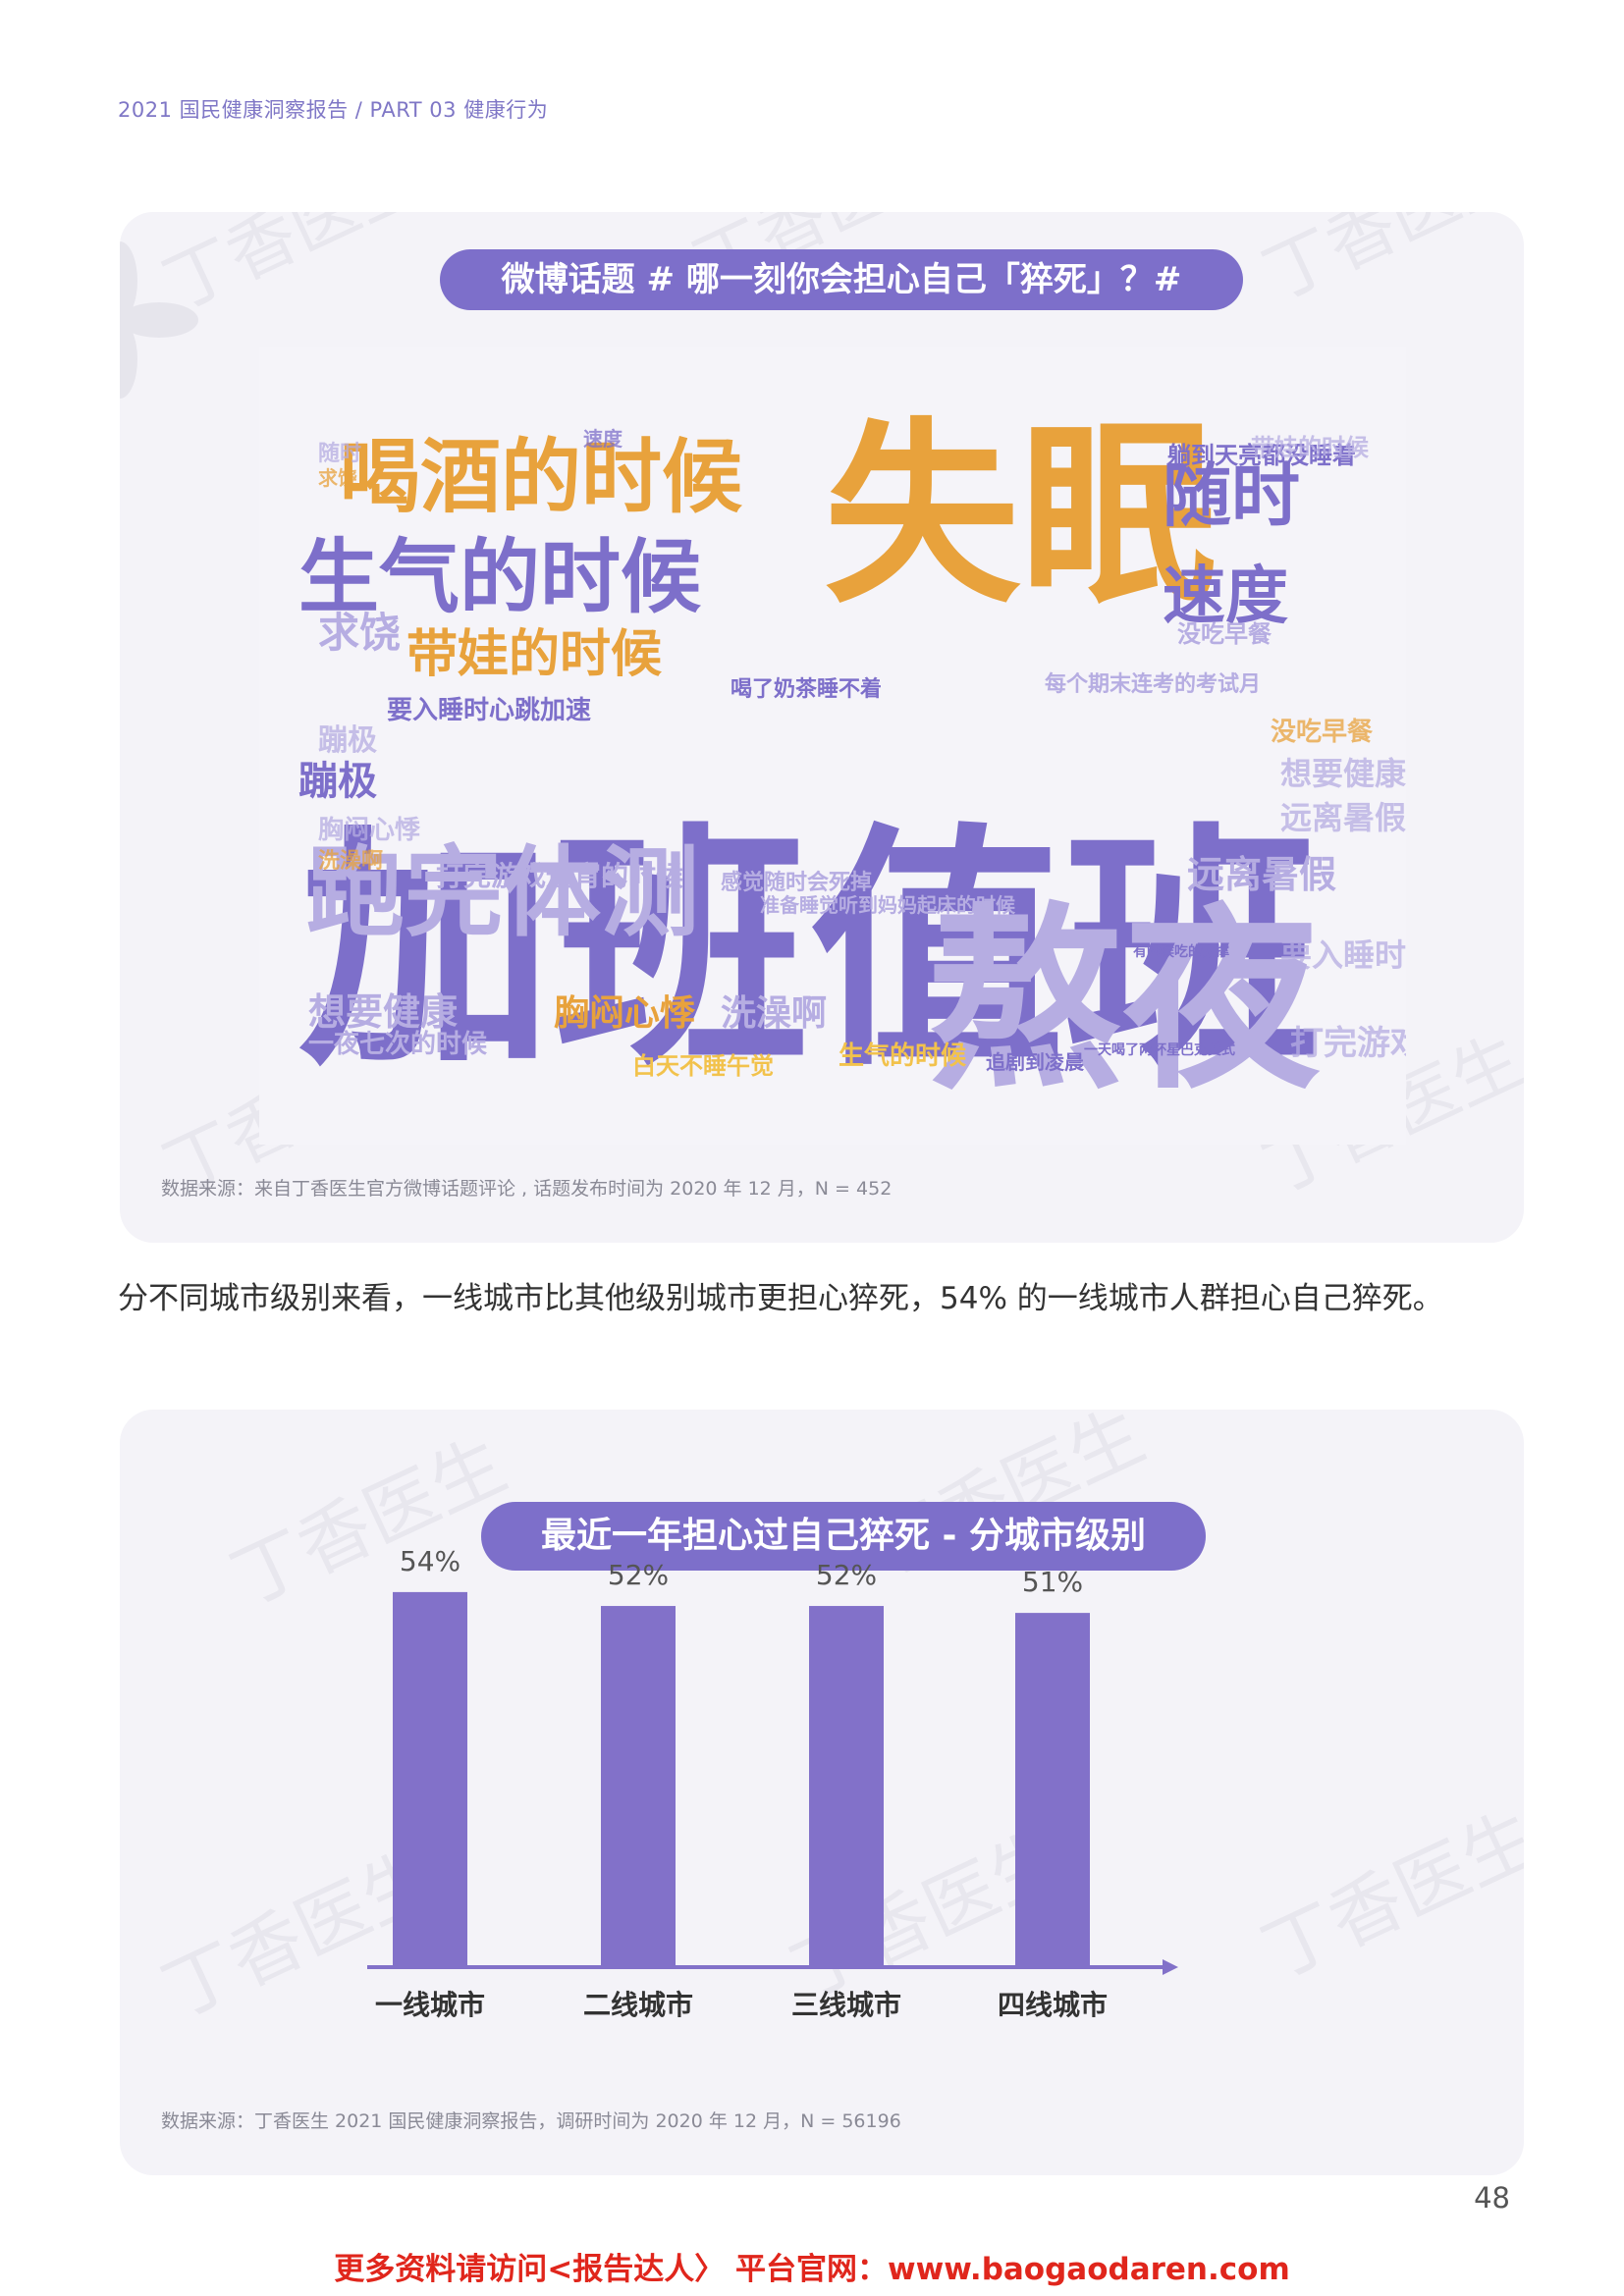 The image size is (1624, 2296). Describe the element at coordinates (1159, 1050) in the screenshot. I see `cloud-word: 一天喝了两杯星巴克美式` at that location.